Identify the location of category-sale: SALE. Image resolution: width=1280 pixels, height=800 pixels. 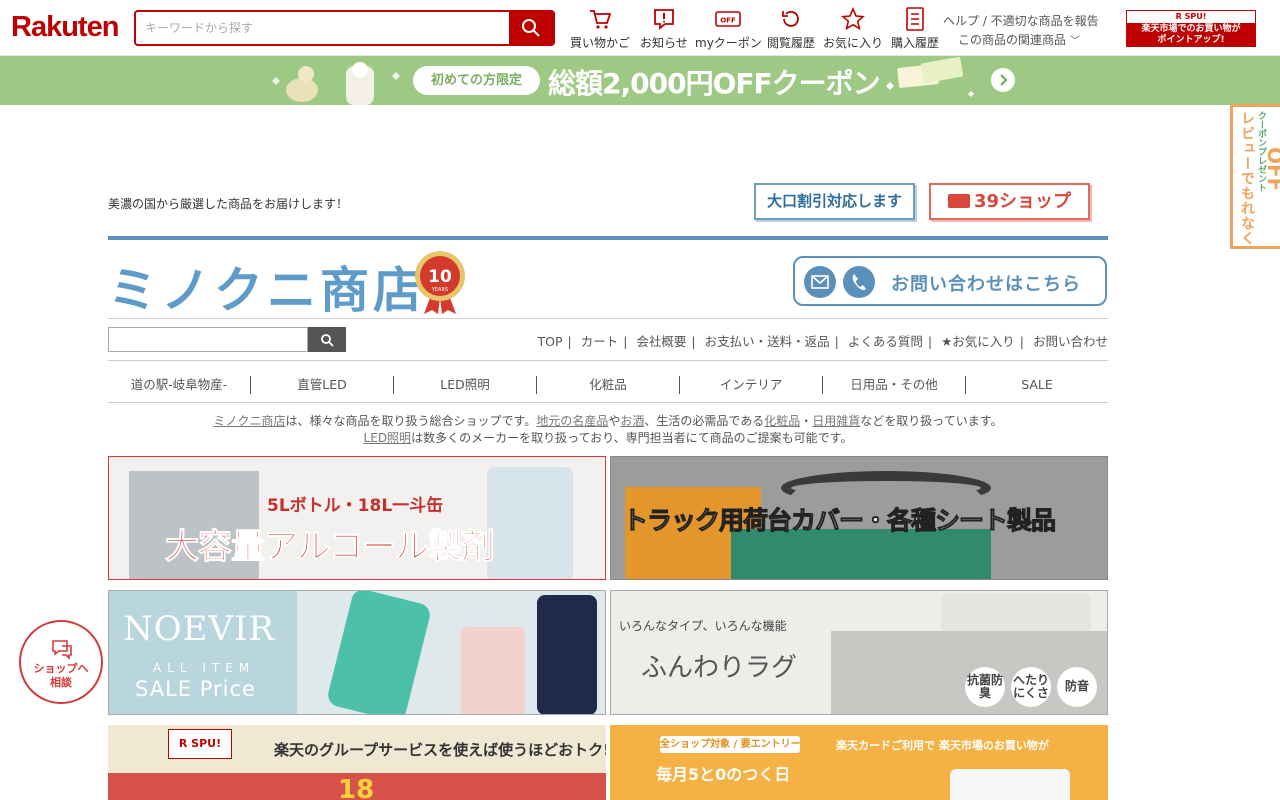
(1037, 385).